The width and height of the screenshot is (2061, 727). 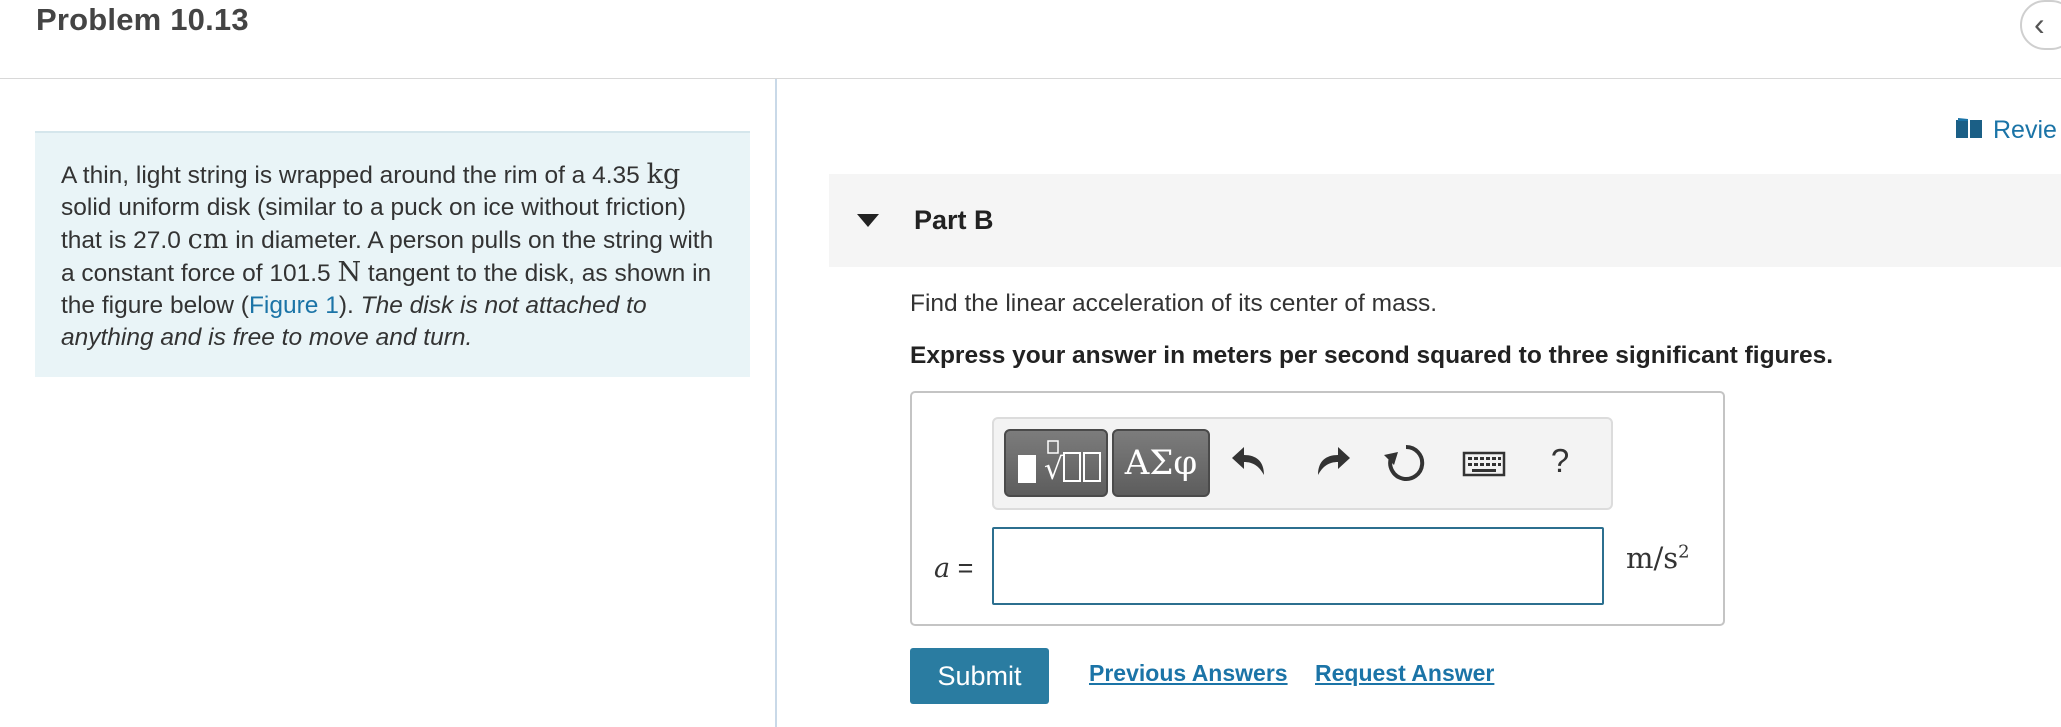 I want to click on help-button: ?, so click(x=1560, y=463).